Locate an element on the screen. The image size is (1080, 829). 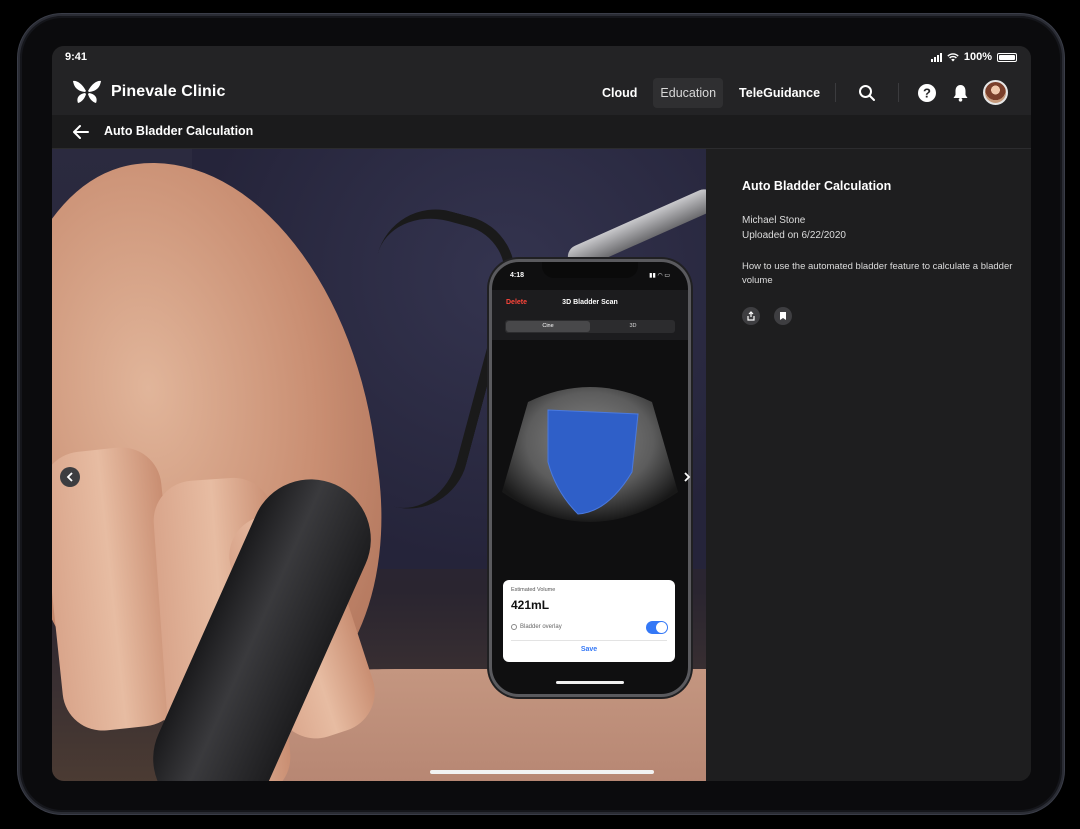
chevron-left-icon is located at coordinates (69, 477).